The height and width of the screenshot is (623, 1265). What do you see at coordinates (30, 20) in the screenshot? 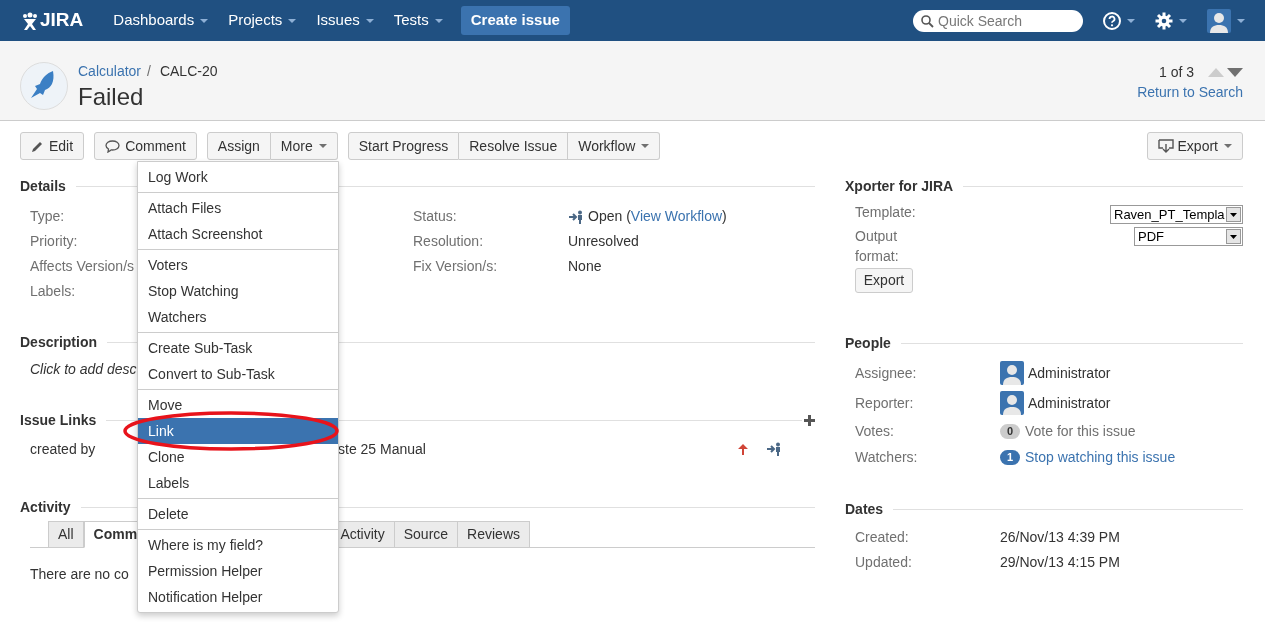
I see `logo-icon` at bounding box center [30, 20].